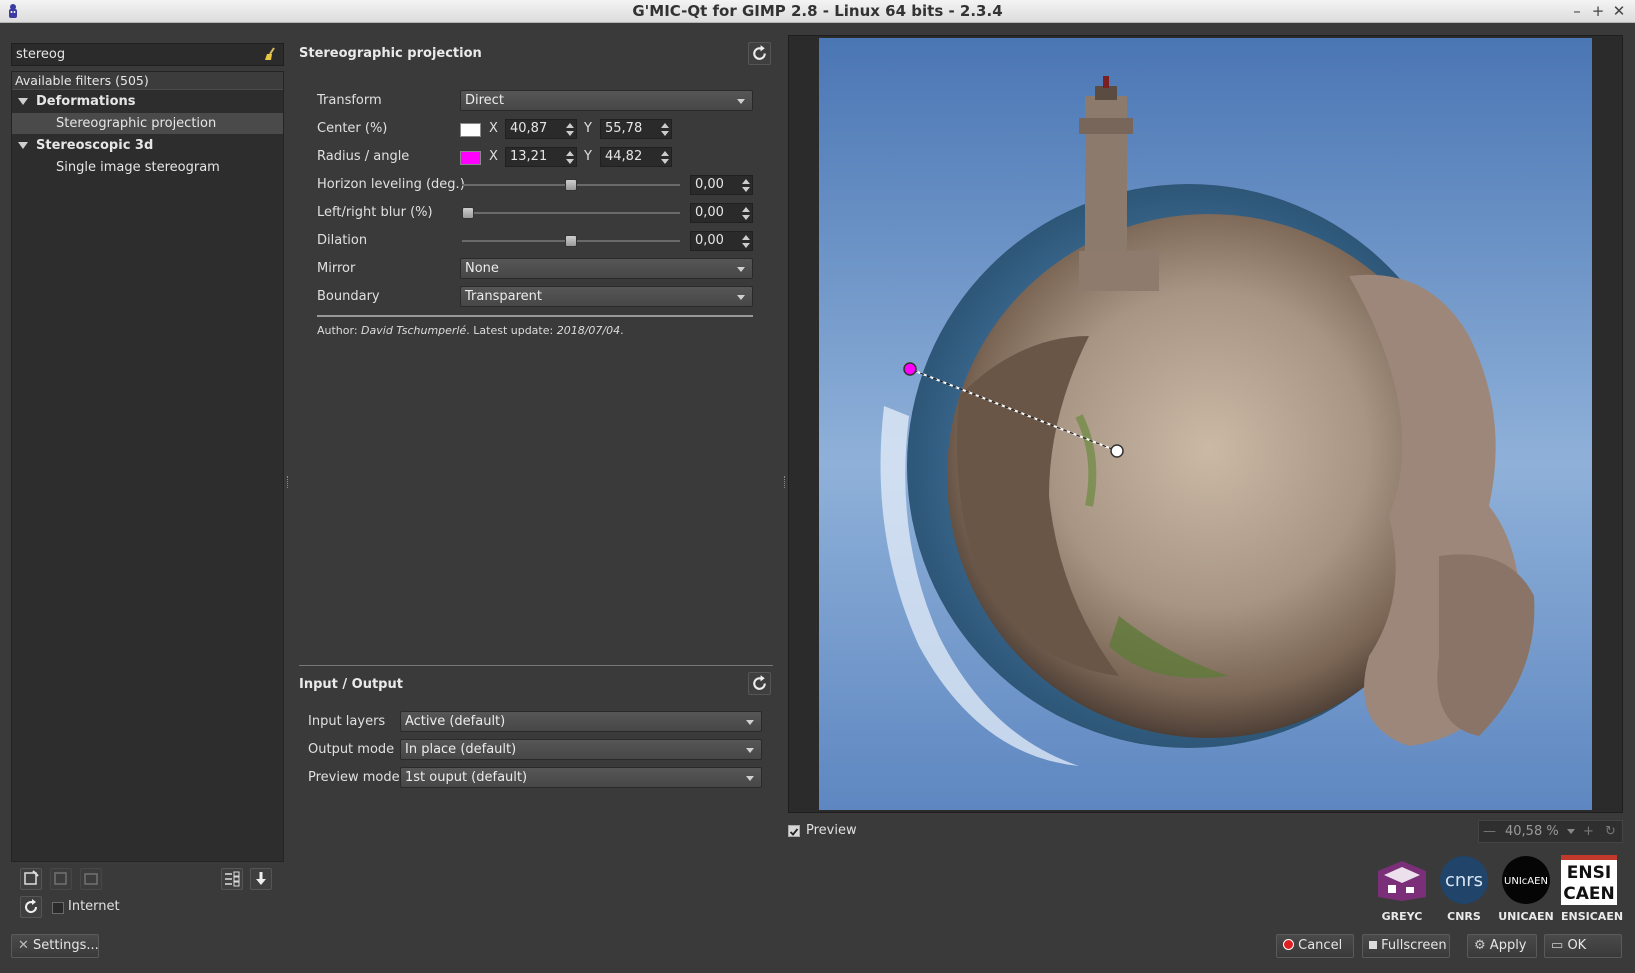 The width and height of the screenshot is (1635, 973). I want to click on cancel-icon, so click(1288, 944).